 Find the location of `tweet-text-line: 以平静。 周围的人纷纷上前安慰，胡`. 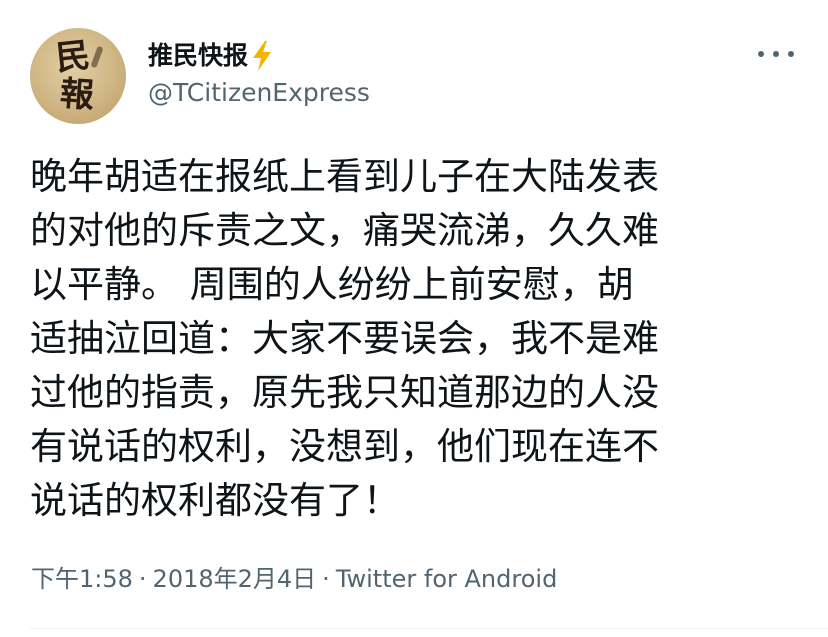

tweet-text-line: 以平静。 周围的人纷纷上前安慰，胡 is located at coordinates (332, 284).